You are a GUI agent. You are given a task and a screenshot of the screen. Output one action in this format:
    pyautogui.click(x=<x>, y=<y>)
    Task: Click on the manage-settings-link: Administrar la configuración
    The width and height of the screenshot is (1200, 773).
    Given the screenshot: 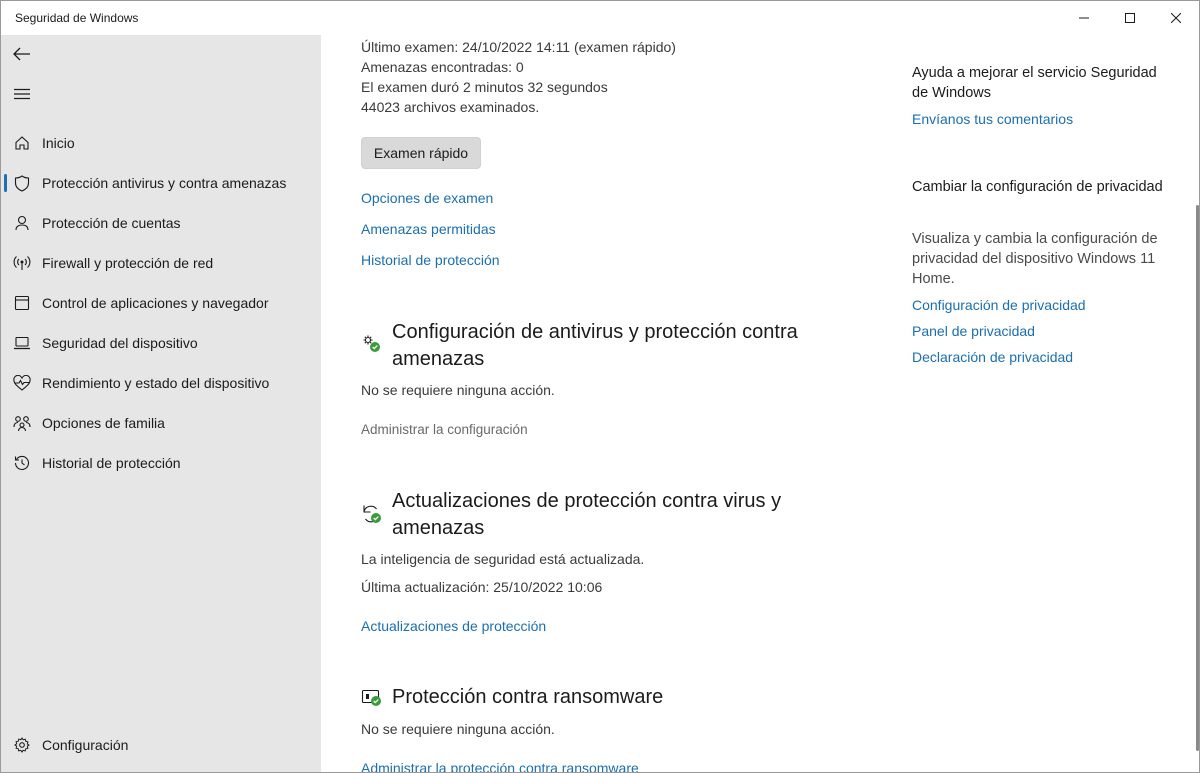 What is the action you would take?
    pyautogui.click(x=444, y=429)
    